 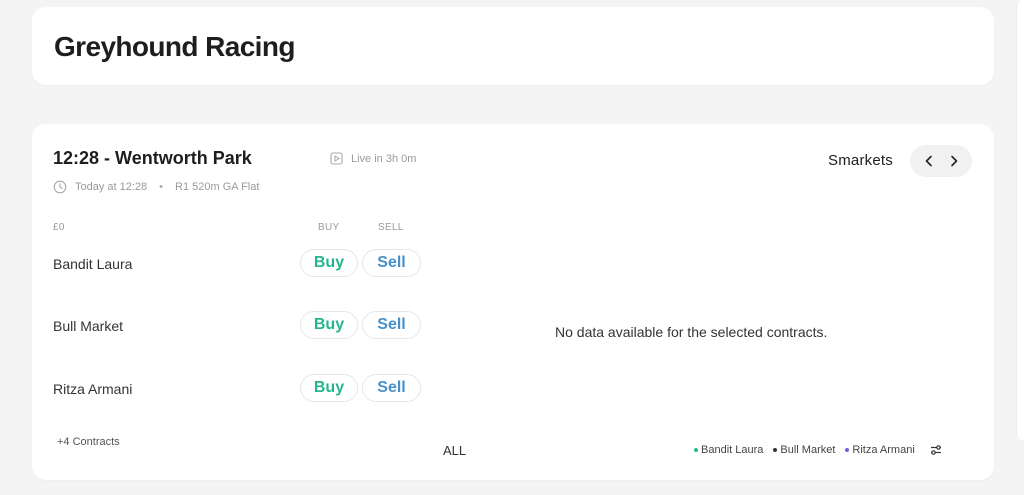 I want to click on legend-label: Bull Market, so click(x=808, y=450).